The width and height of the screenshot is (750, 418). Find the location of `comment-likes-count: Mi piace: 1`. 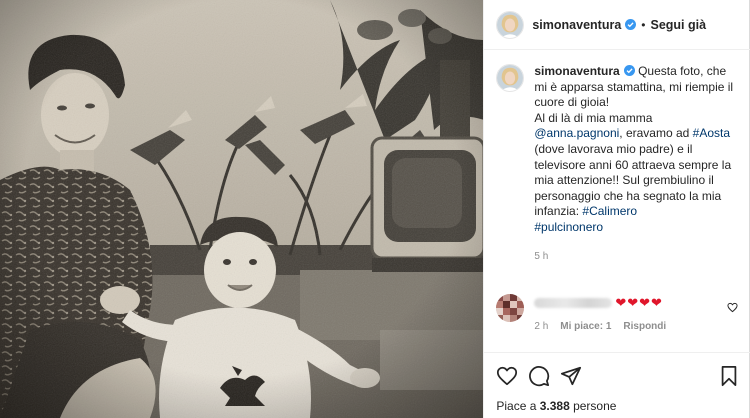

comment-likes-count: Mi piace: 1 is located at coordinates (585, 326).